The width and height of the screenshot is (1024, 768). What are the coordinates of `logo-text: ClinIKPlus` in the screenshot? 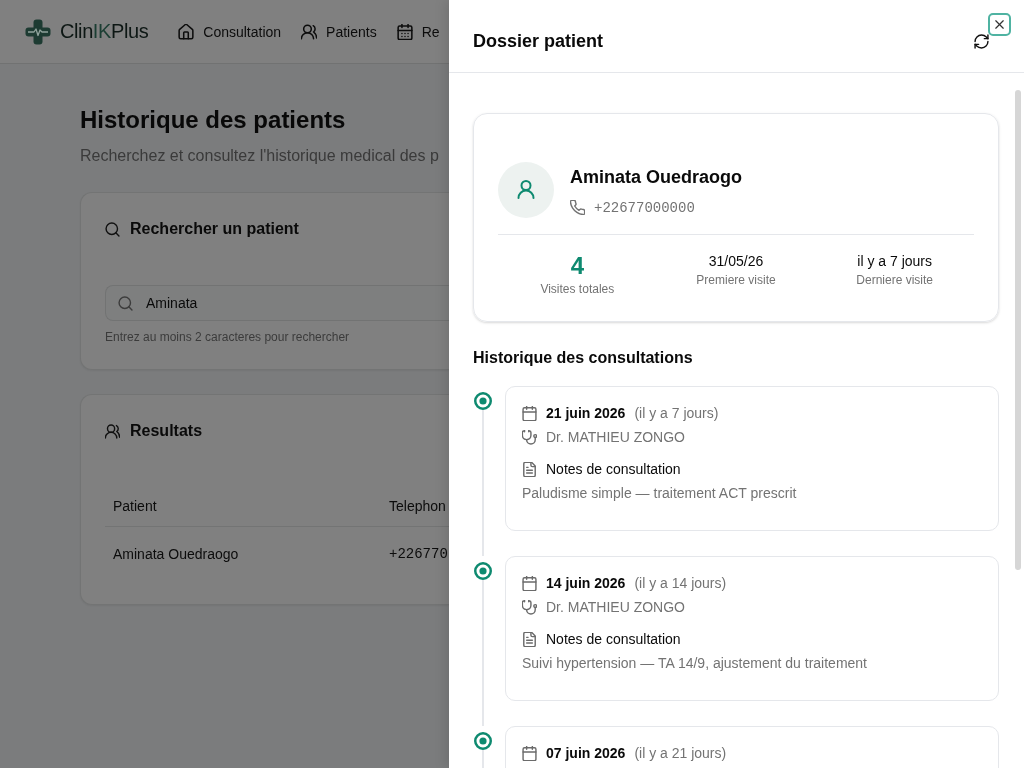 It's located at (104, 31).